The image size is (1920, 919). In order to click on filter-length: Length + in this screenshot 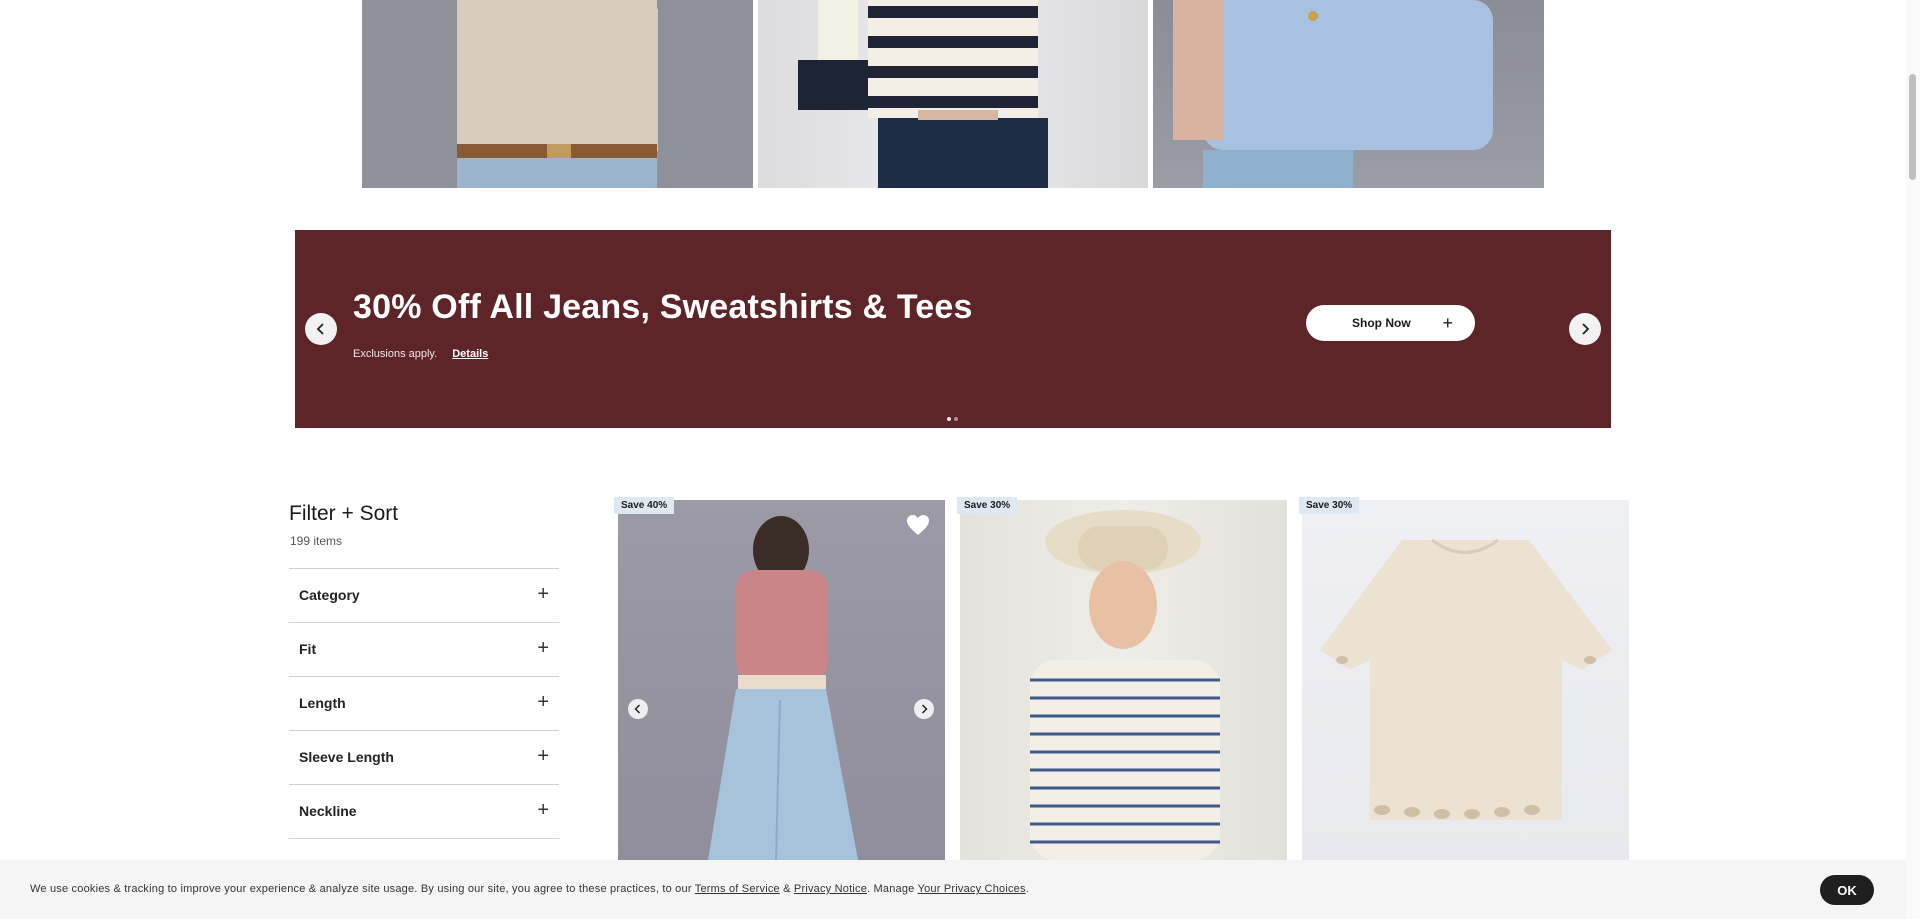, I will do `click(424, 703)`.